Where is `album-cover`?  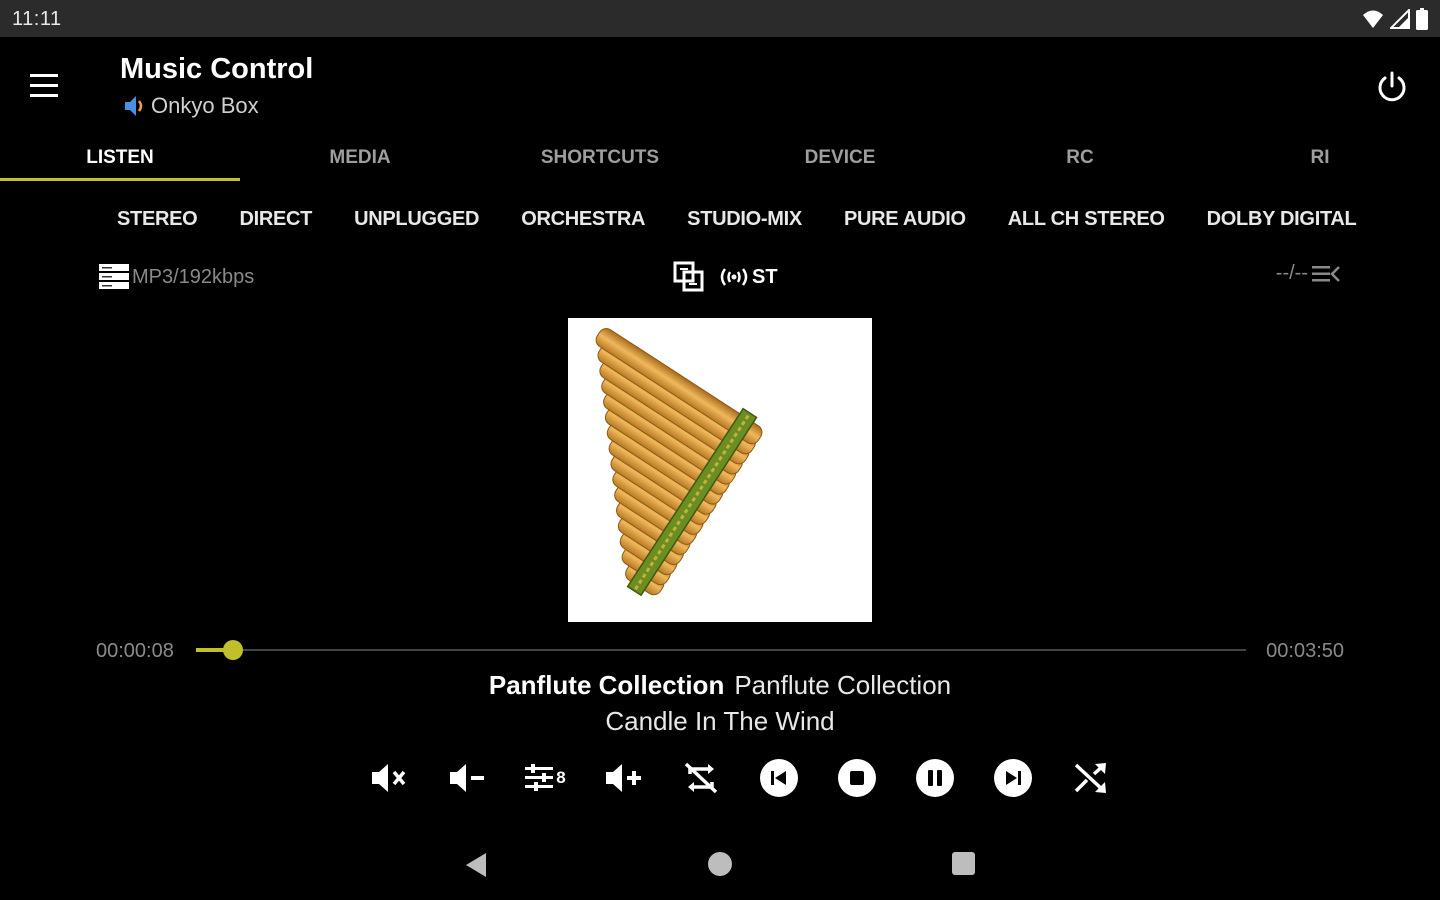
album-cover is located at coordinates (720, 470).